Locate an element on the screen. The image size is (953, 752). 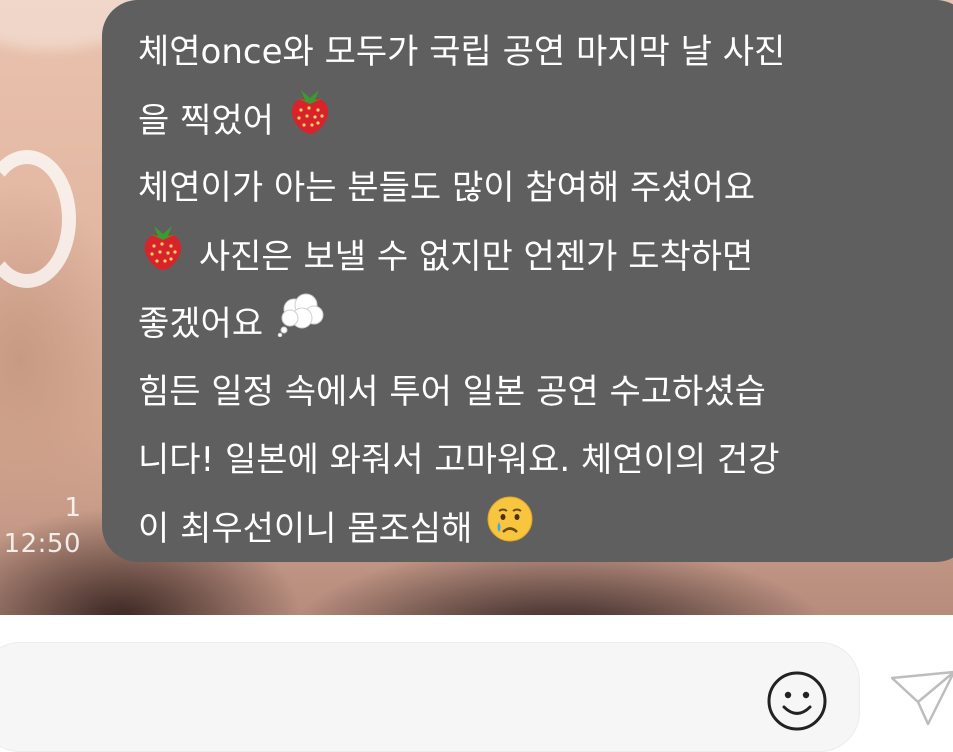
message-text: 이 최우선이니 몸조심해 is located at coordinates (305, 529).